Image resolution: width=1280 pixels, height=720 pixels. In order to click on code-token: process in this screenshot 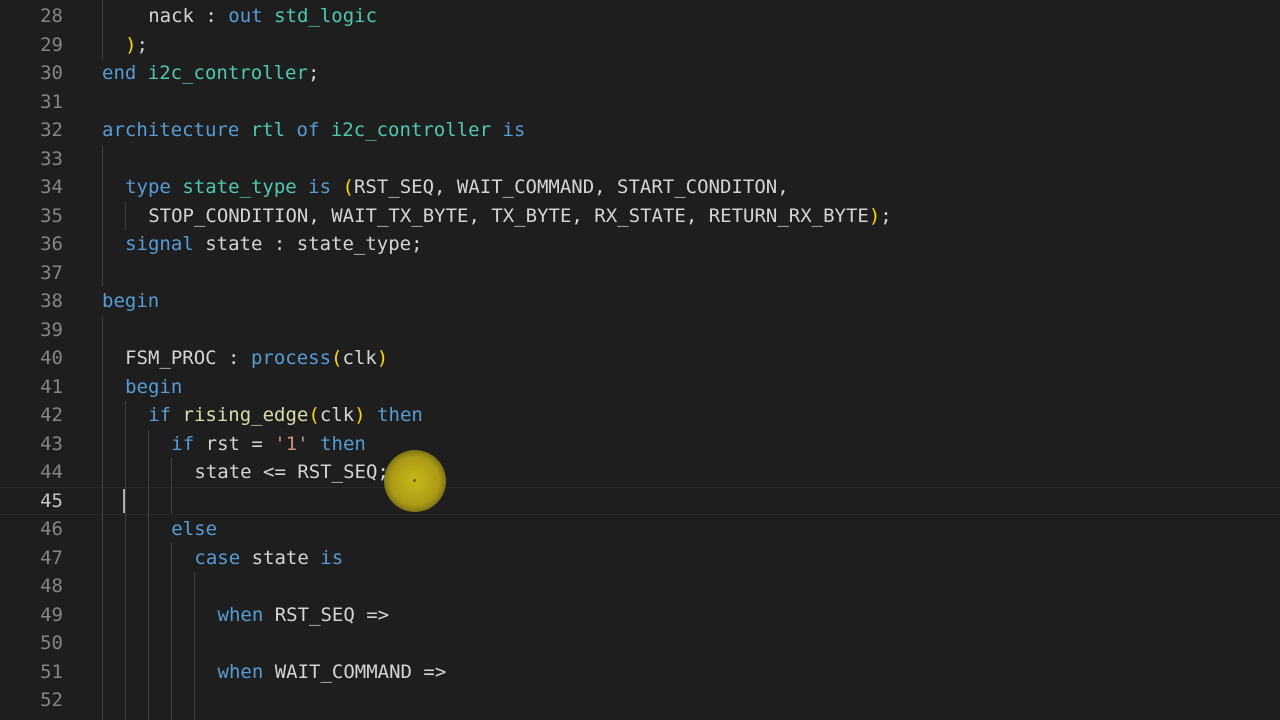, I will do `click(291, 358)`.